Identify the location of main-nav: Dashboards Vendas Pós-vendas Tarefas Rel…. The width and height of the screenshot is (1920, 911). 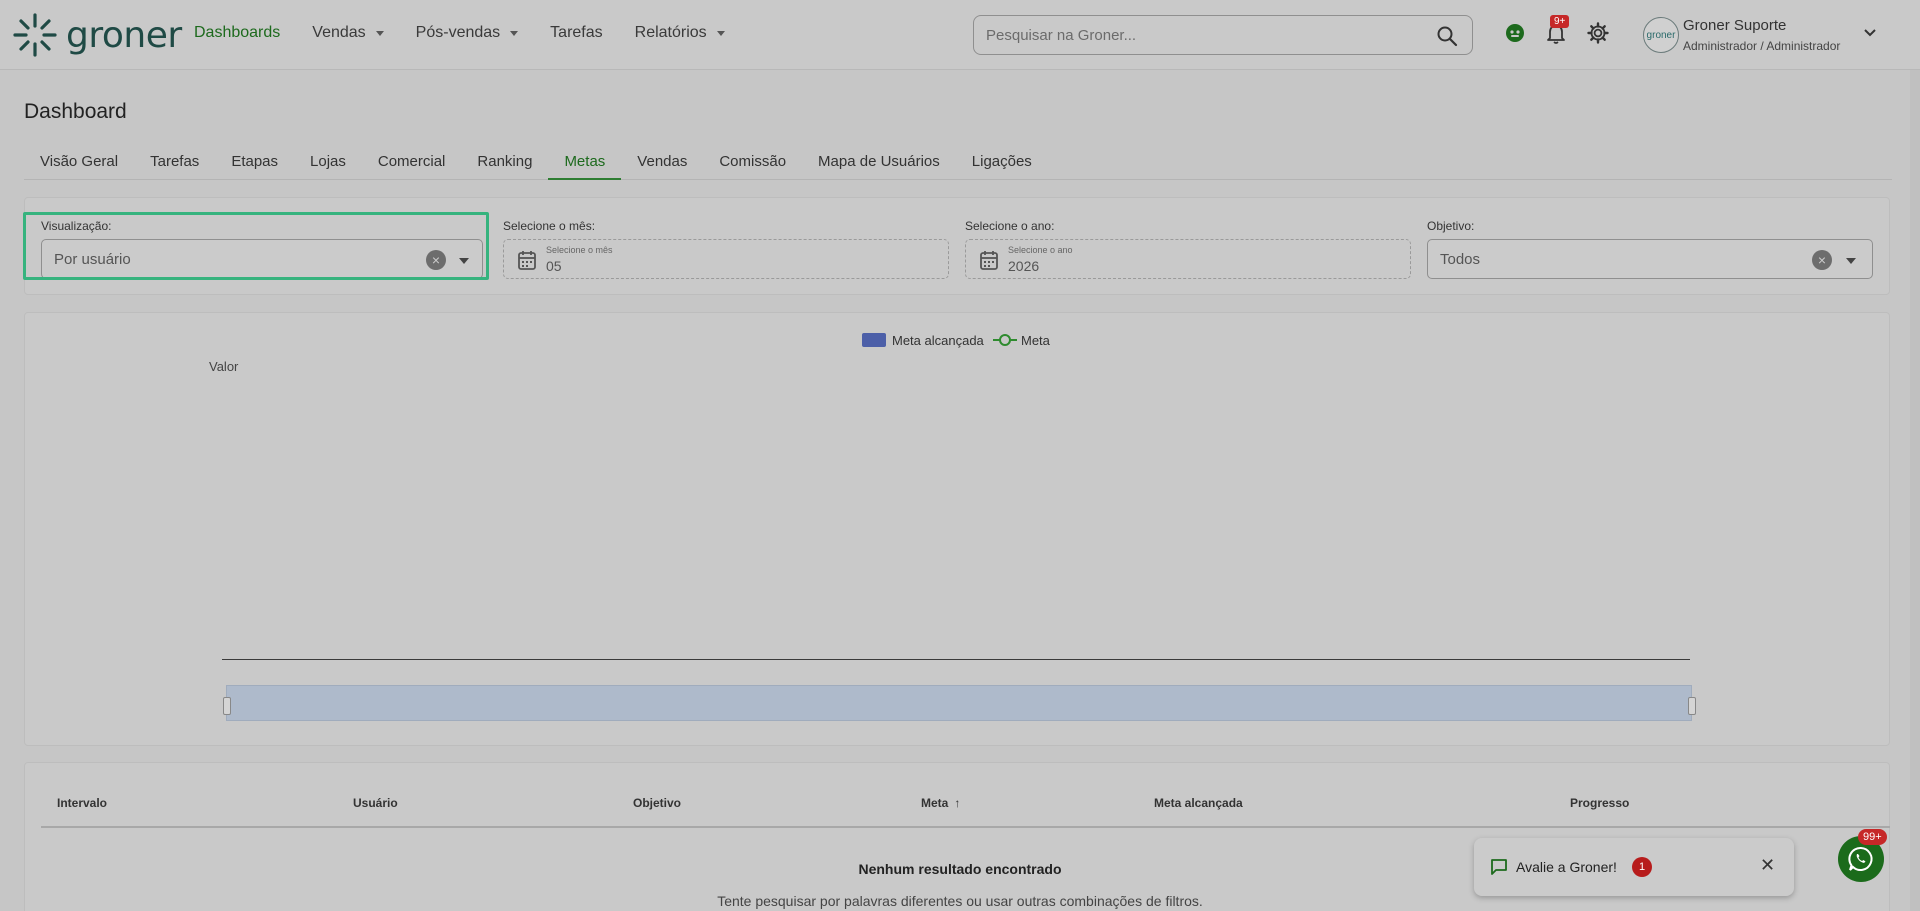
(475, 33).